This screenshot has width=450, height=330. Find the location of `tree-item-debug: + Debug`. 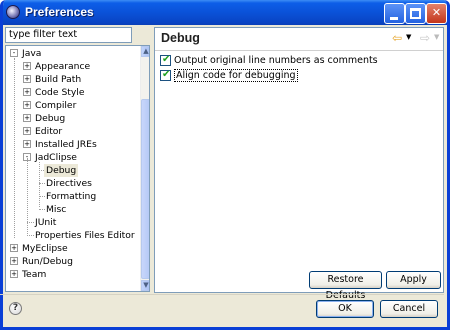

tree-item-debug: + Debug is located at coordinates (44, 118).